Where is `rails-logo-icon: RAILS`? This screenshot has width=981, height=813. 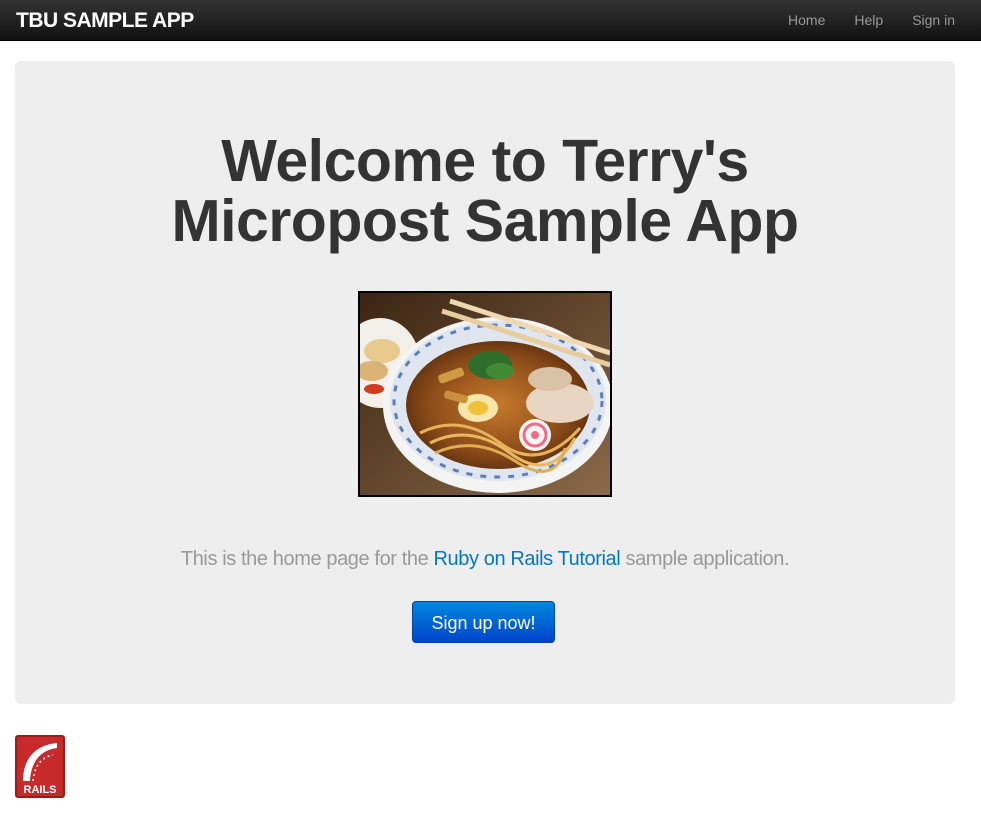
rails-logo-icon: RAILS is located at coordinates (40, 766).